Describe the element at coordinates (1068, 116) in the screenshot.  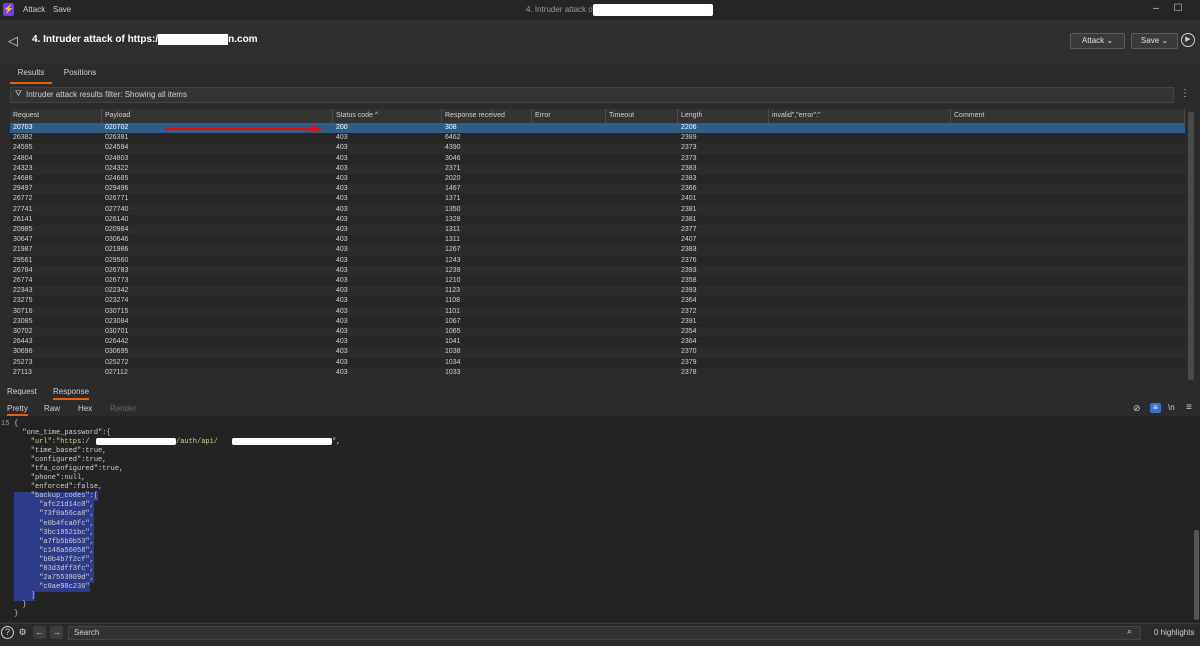
I see `column-header-comment: Comment` at that location.